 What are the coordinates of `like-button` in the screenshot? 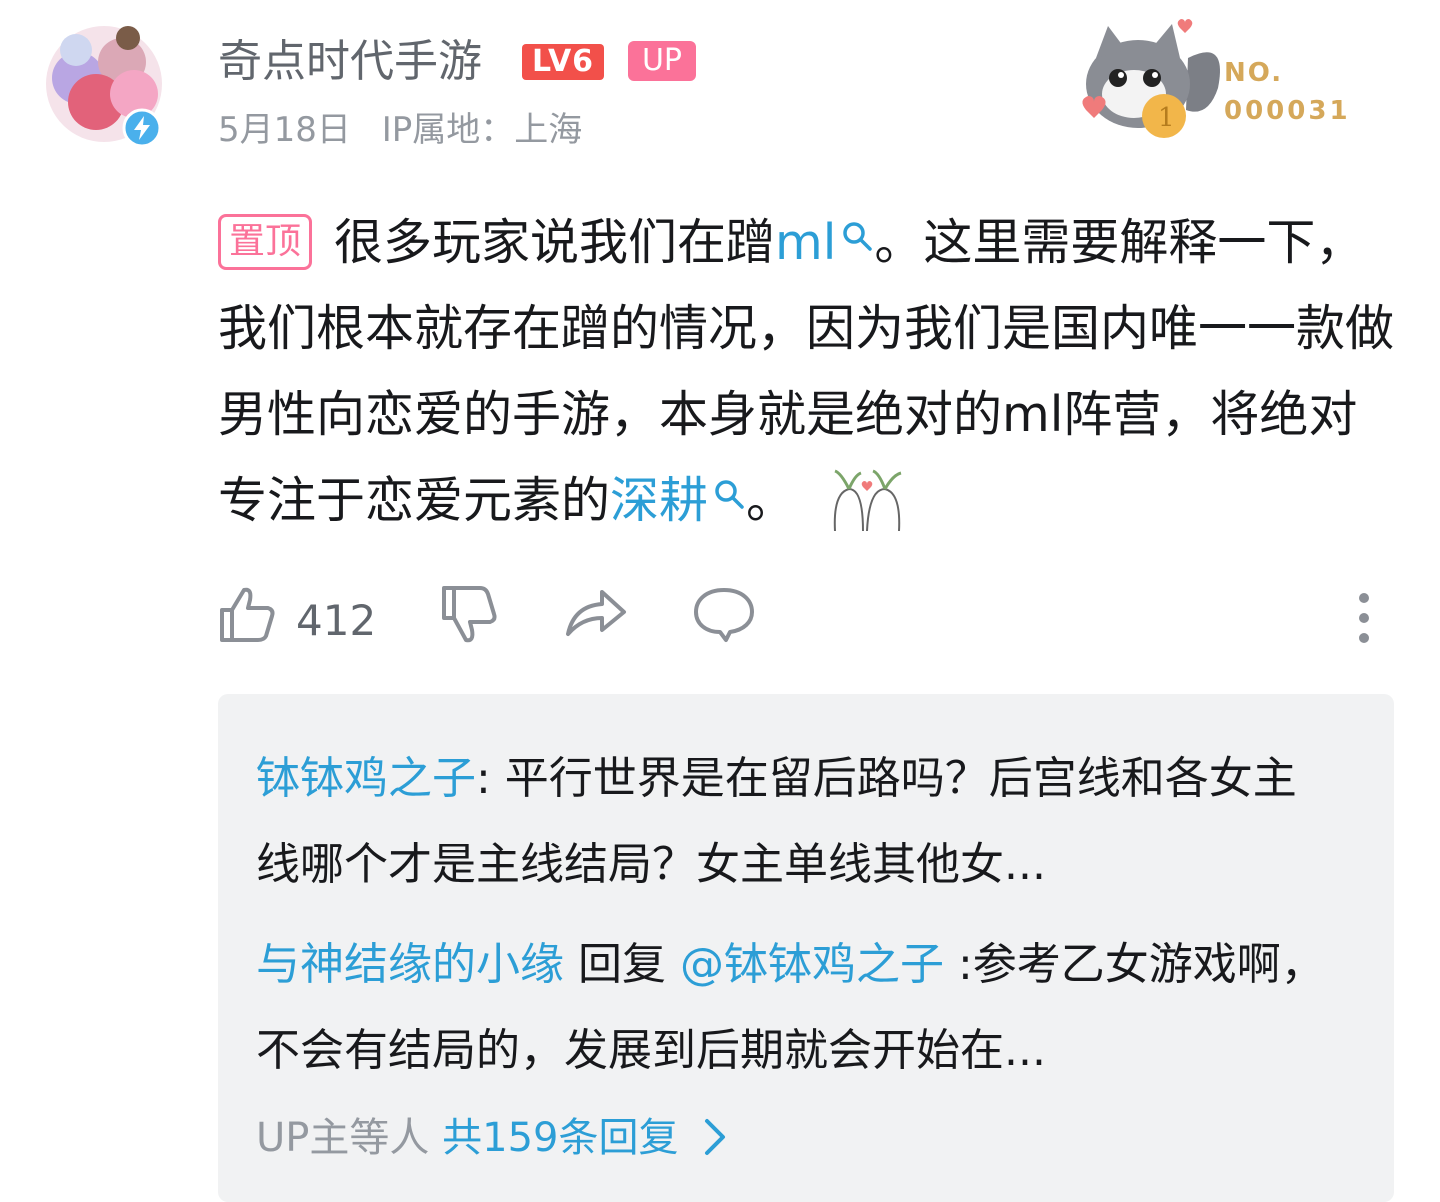 It's located at (247, 616).